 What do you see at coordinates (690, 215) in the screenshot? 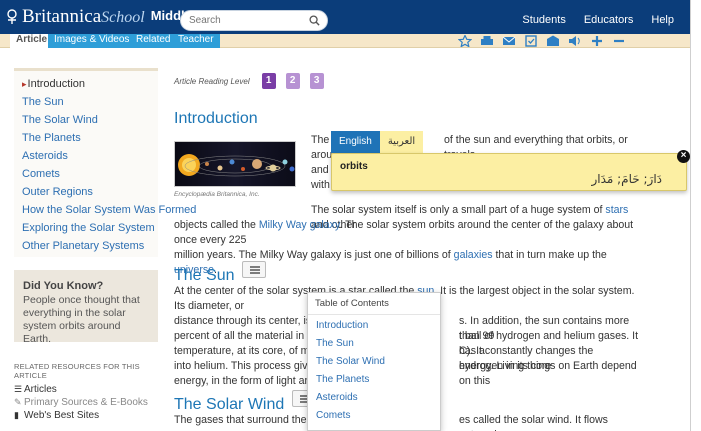
I see `page-right-border` at bounding box center [690, 215].